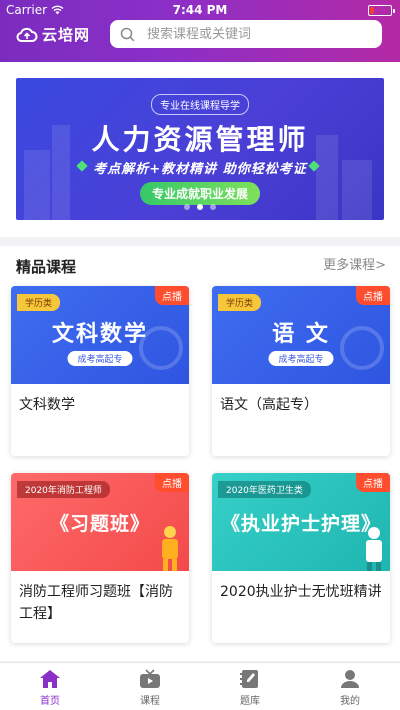 The height and width of the screenshot is (710, 400). Describe the element at coordinates (127, 34) in the screenshot. I see `search-icon` at that location.